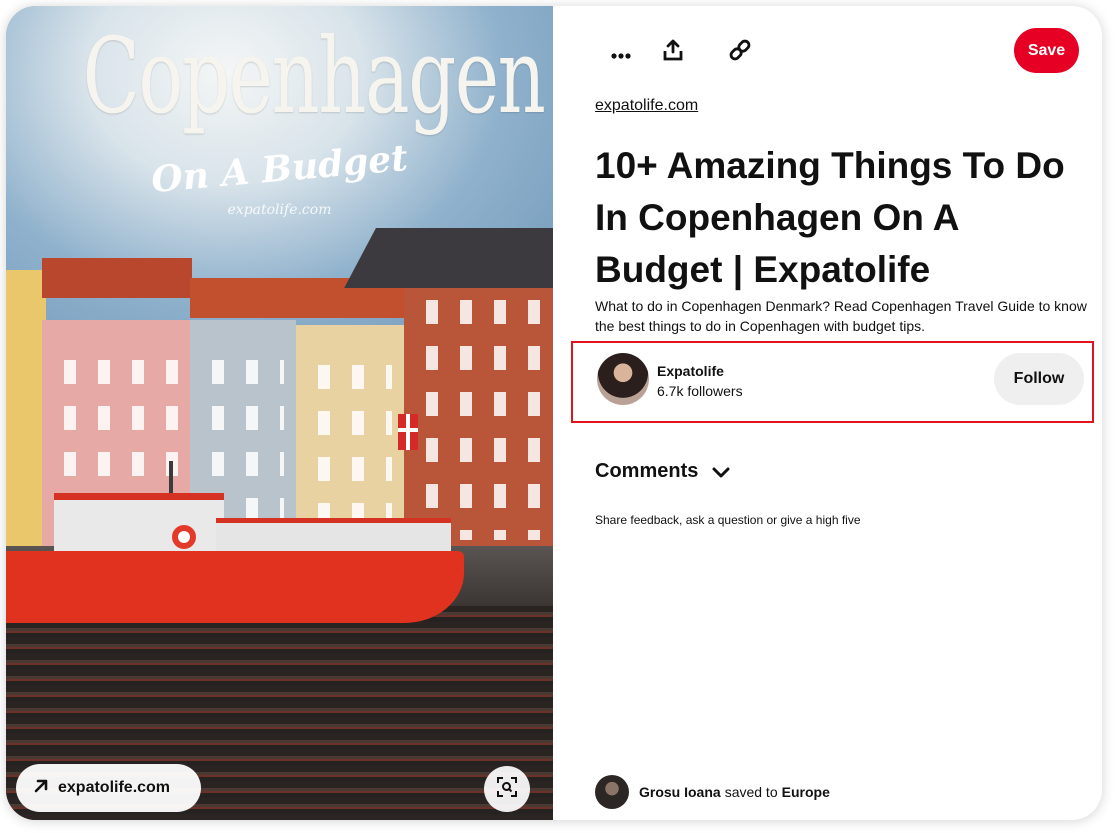  Describe the element at coordinates (647, 471) in the screenshot. I see `comments-heading: Comments` at that location.